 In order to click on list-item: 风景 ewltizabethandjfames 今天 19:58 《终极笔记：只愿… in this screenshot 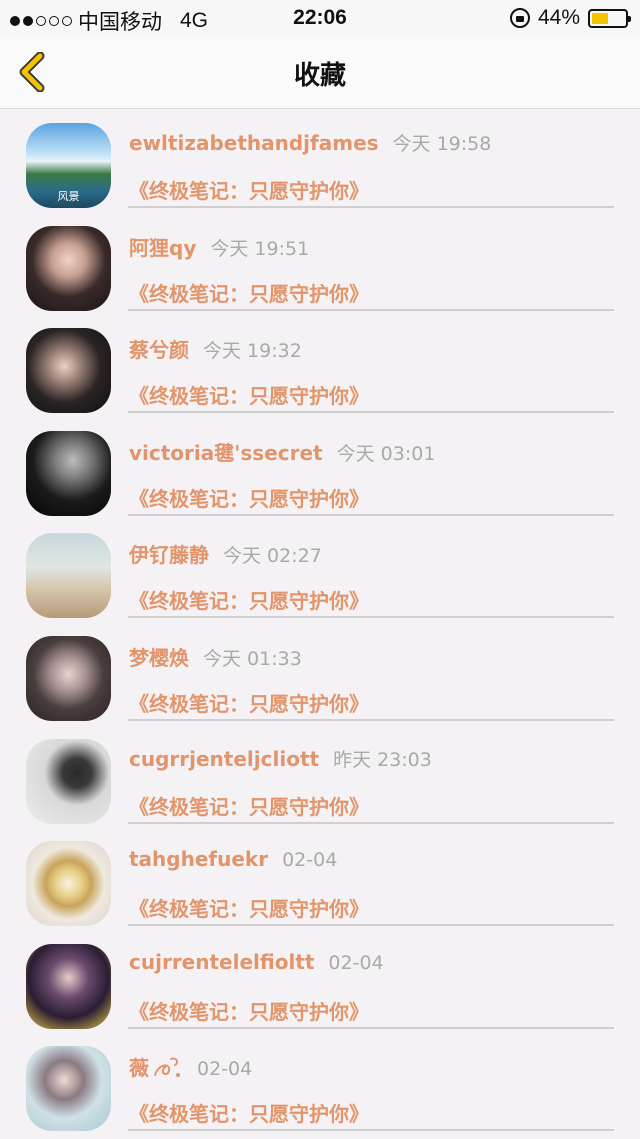, I will do `click(320, 160)`.